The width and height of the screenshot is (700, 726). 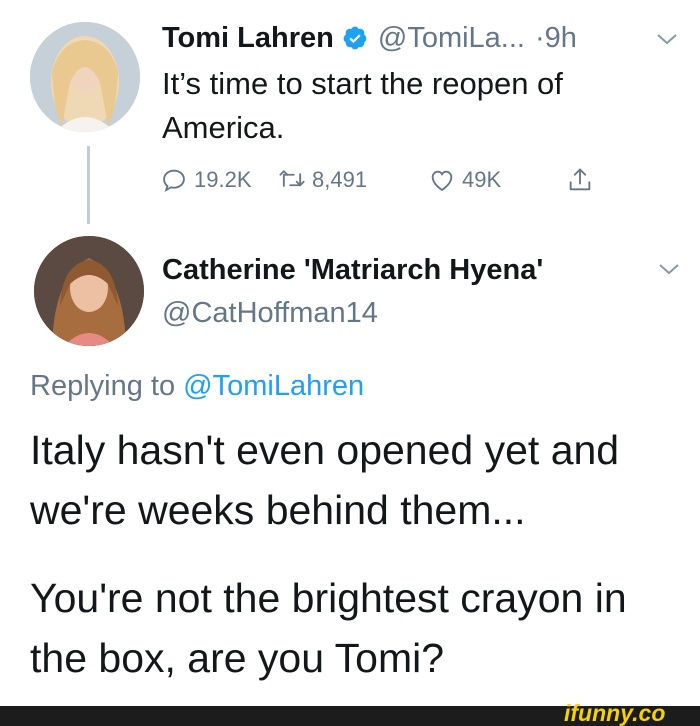 I want to click on share-button, so click(x=583, y=180).